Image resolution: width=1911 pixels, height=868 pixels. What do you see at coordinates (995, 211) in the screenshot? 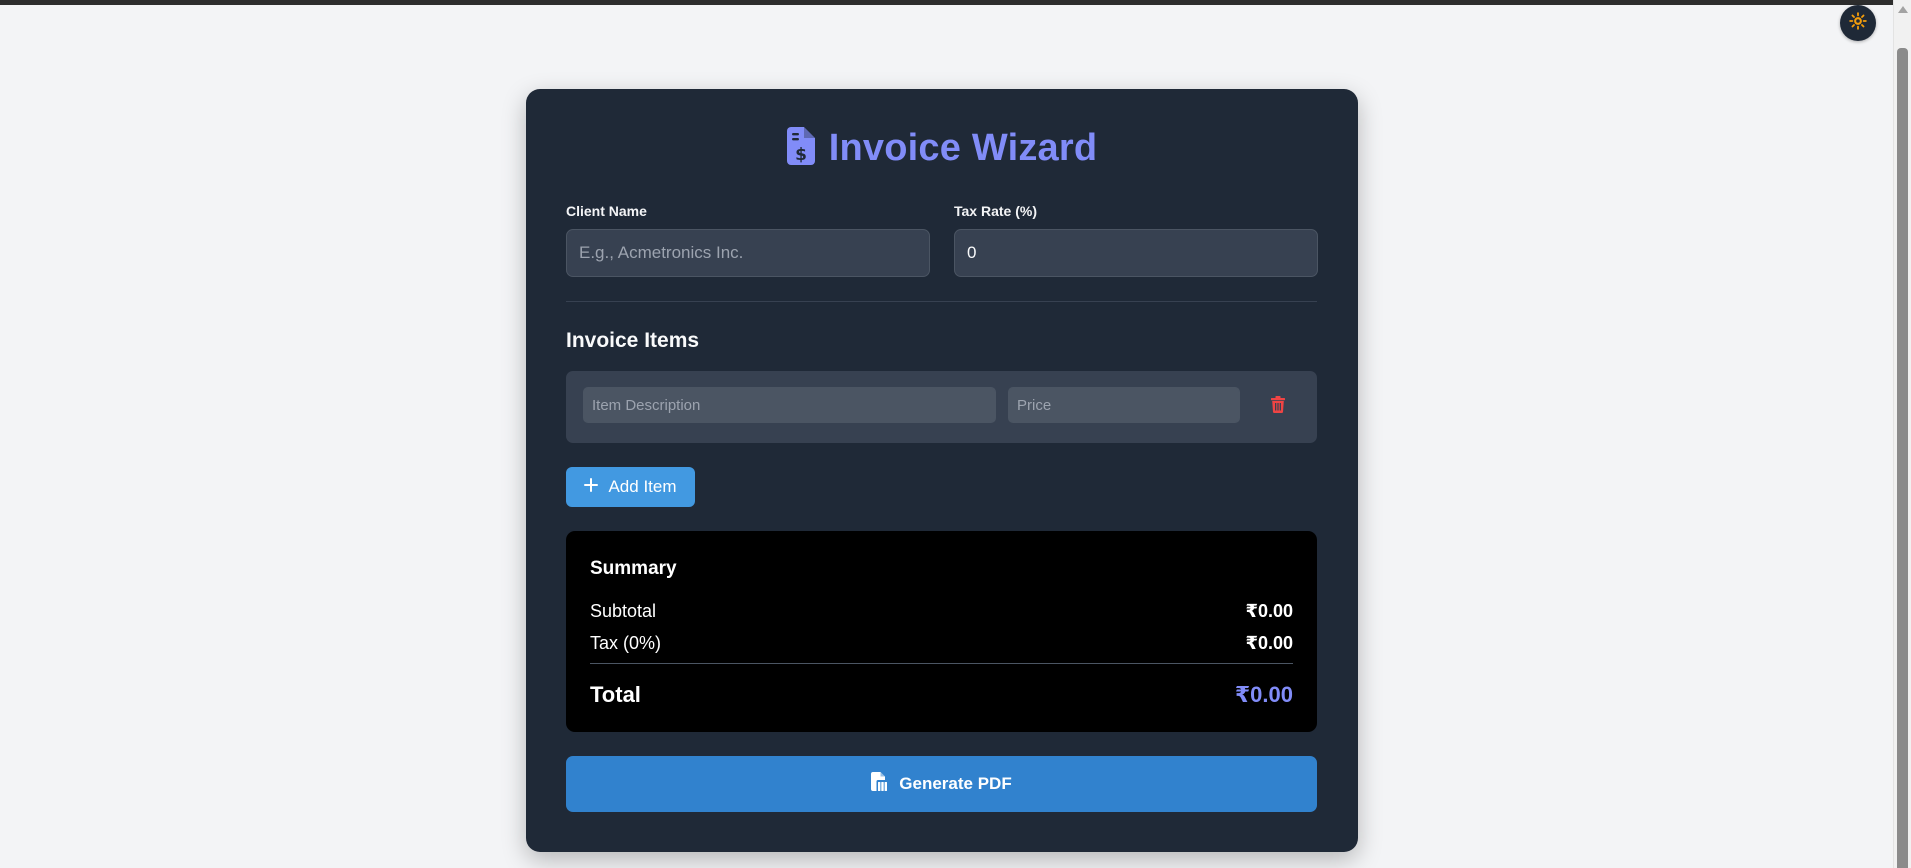
I see `tax-rate-label: Tax Rate (%)` at bounding box center [995, 211].